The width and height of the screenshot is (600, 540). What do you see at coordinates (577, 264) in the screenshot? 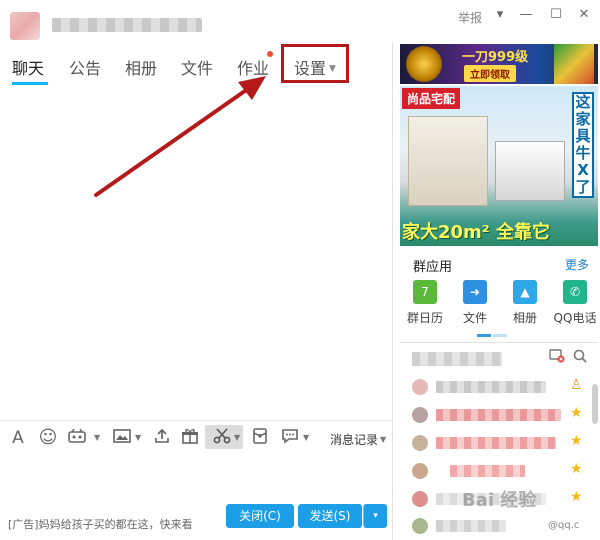
I see `more-apps-link: 更多` at bounding box center [577, 264].